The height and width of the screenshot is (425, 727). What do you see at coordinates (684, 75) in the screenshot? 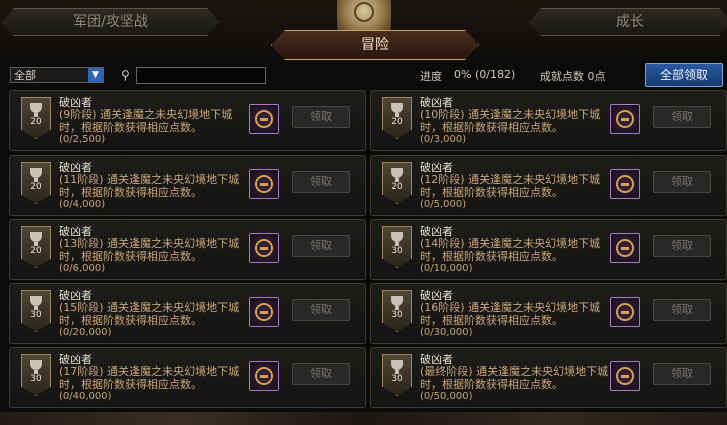
I see `claim-all-button: 全部领取` at bounding box center [684, 75].